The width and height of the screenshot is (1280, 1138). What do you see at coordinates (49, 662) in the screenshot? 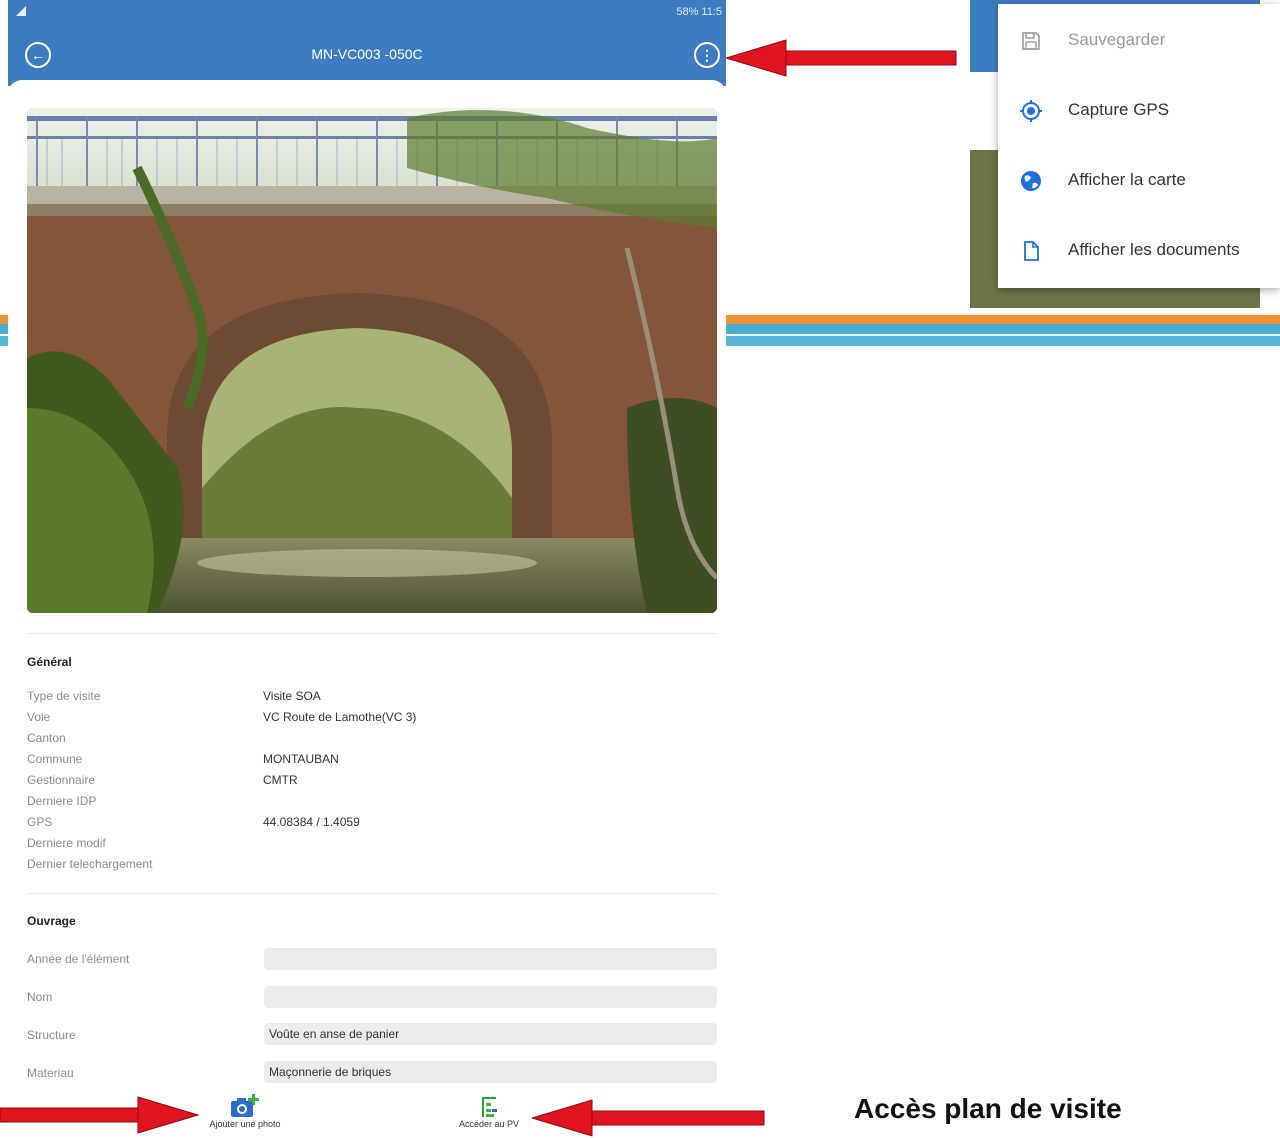
I see `section-title-general: Général` at bounding box center [49, 662].